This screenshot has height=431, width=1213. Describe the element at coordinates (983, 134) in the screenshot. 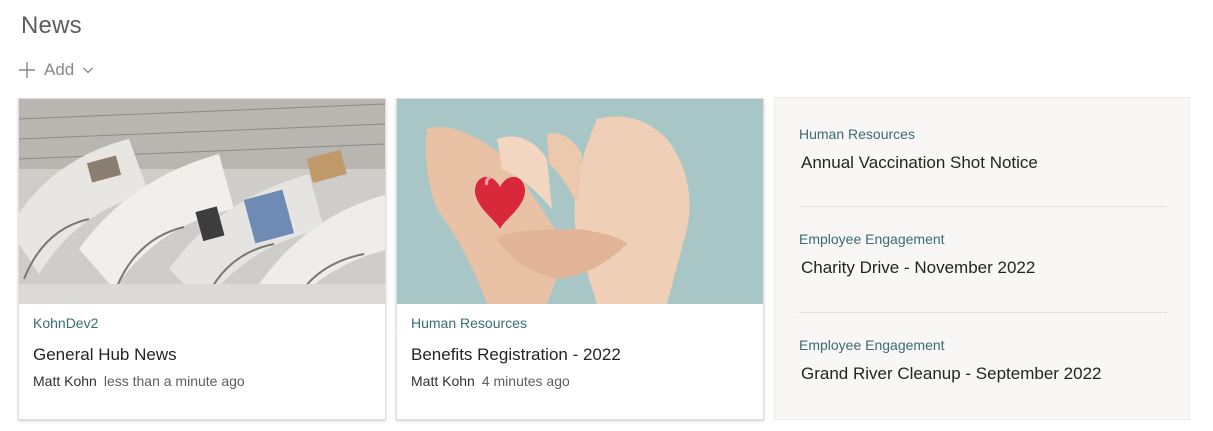

I see `list-item-site-link: Human Resources` at that location.